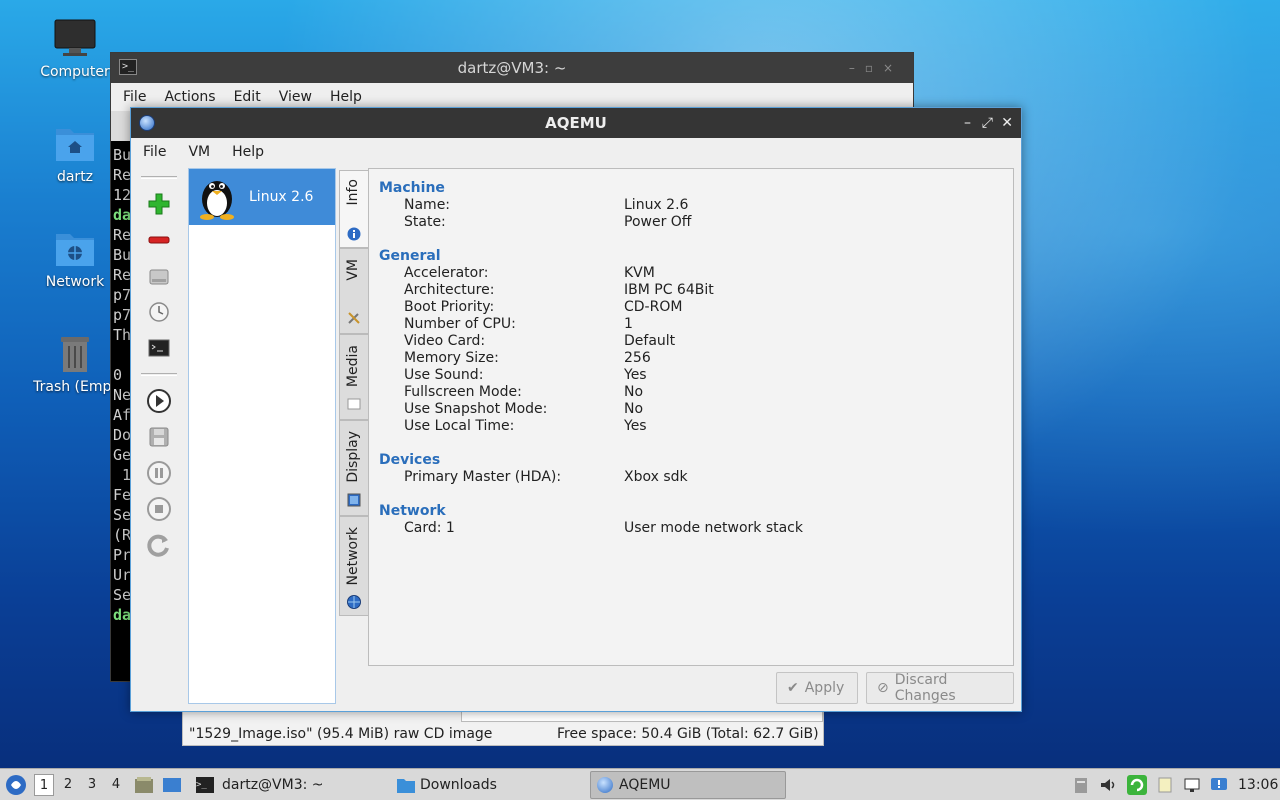  What do you see at coordinates (605, 785) in the screenshot?
I see `aqemu-app-icon` at bounding box center [605, 785].